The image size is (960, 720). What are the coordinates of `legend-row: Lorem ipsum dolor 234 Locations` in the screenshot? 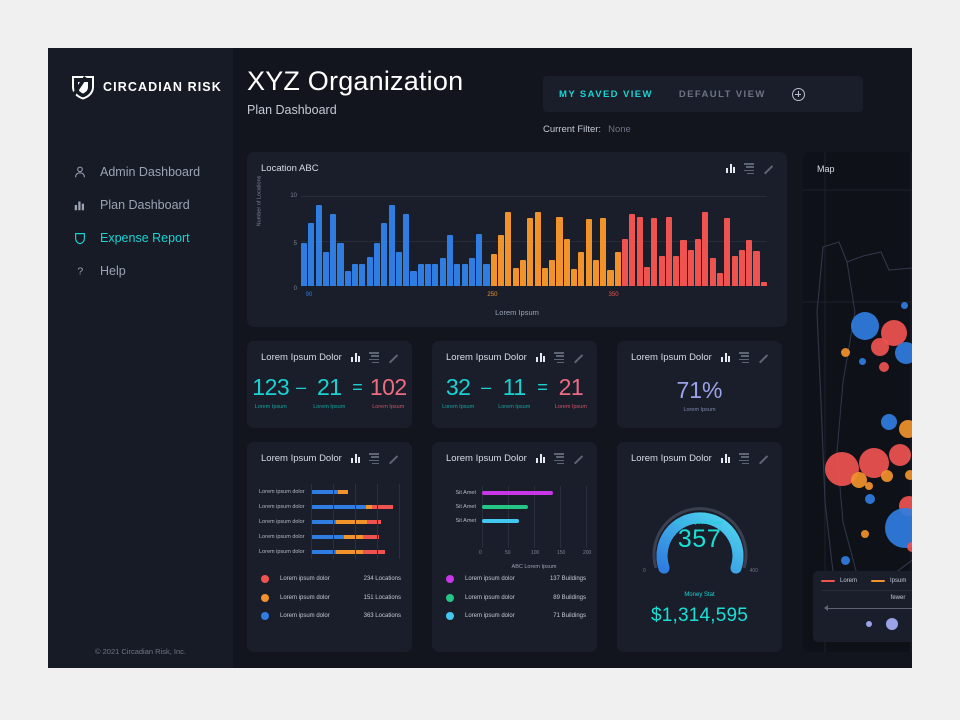 It's located at (331, 579).